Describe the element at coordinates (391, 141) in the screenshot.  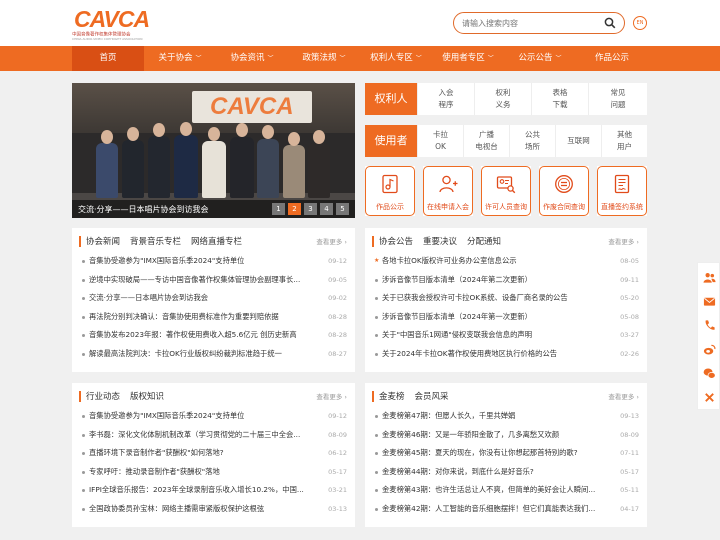
I see `user-title: 使用者` at that location.